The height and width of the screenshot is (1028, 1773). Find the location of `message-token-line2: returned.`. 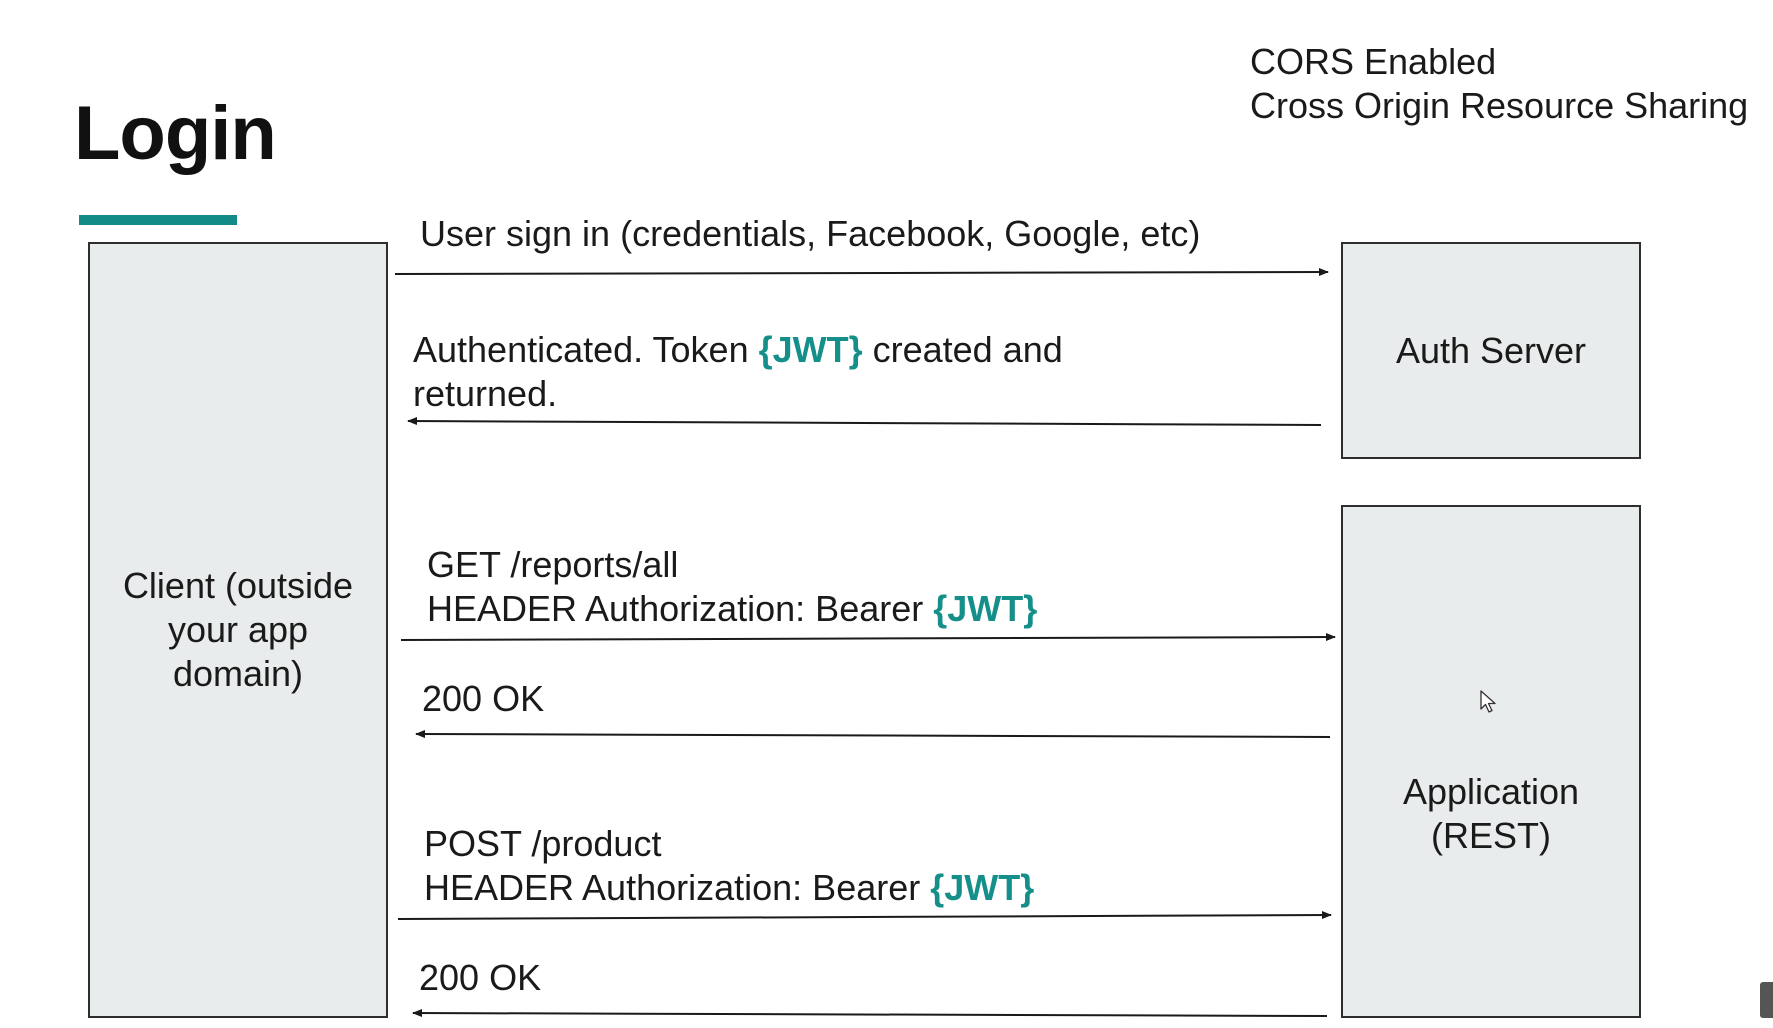

message-token-line2: returned. is located at coordinates (485, 393).